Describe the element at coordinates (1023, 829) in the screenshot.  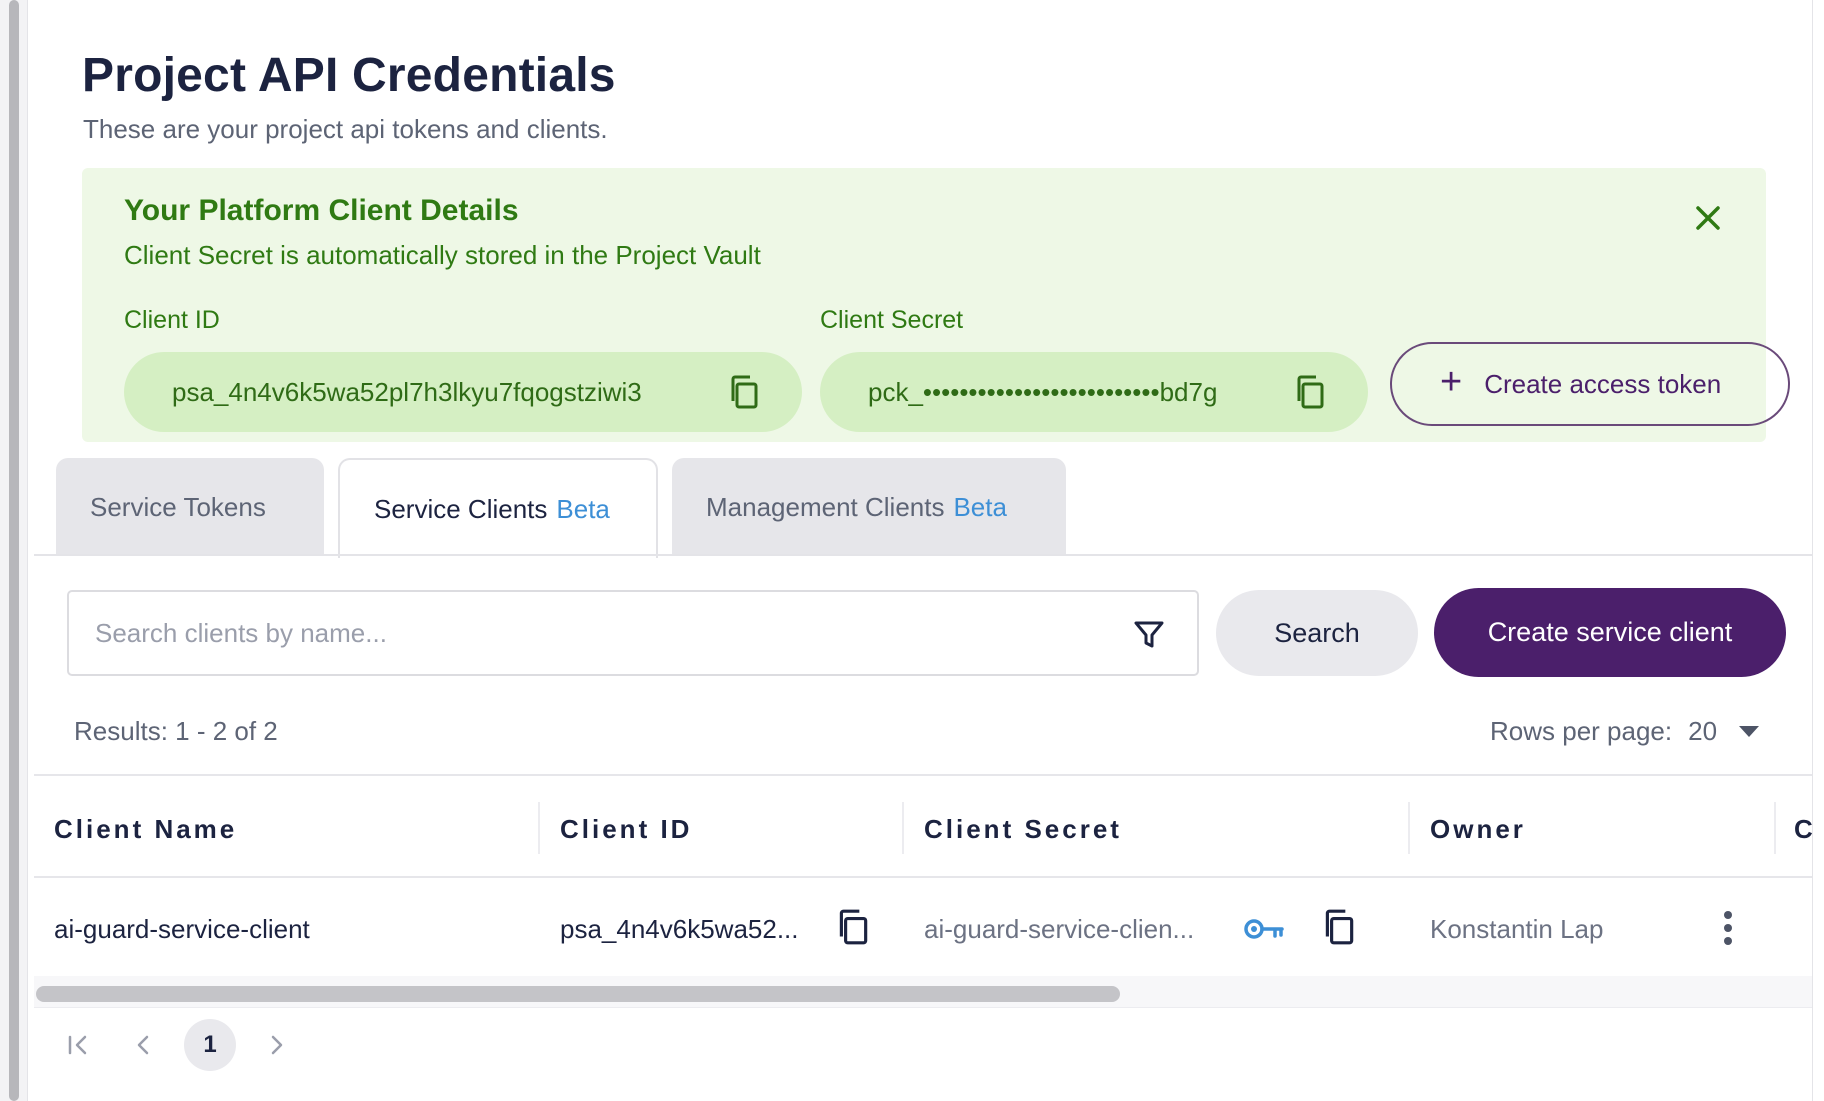
I see `column-header-client-secret: Client Secret` at that location.